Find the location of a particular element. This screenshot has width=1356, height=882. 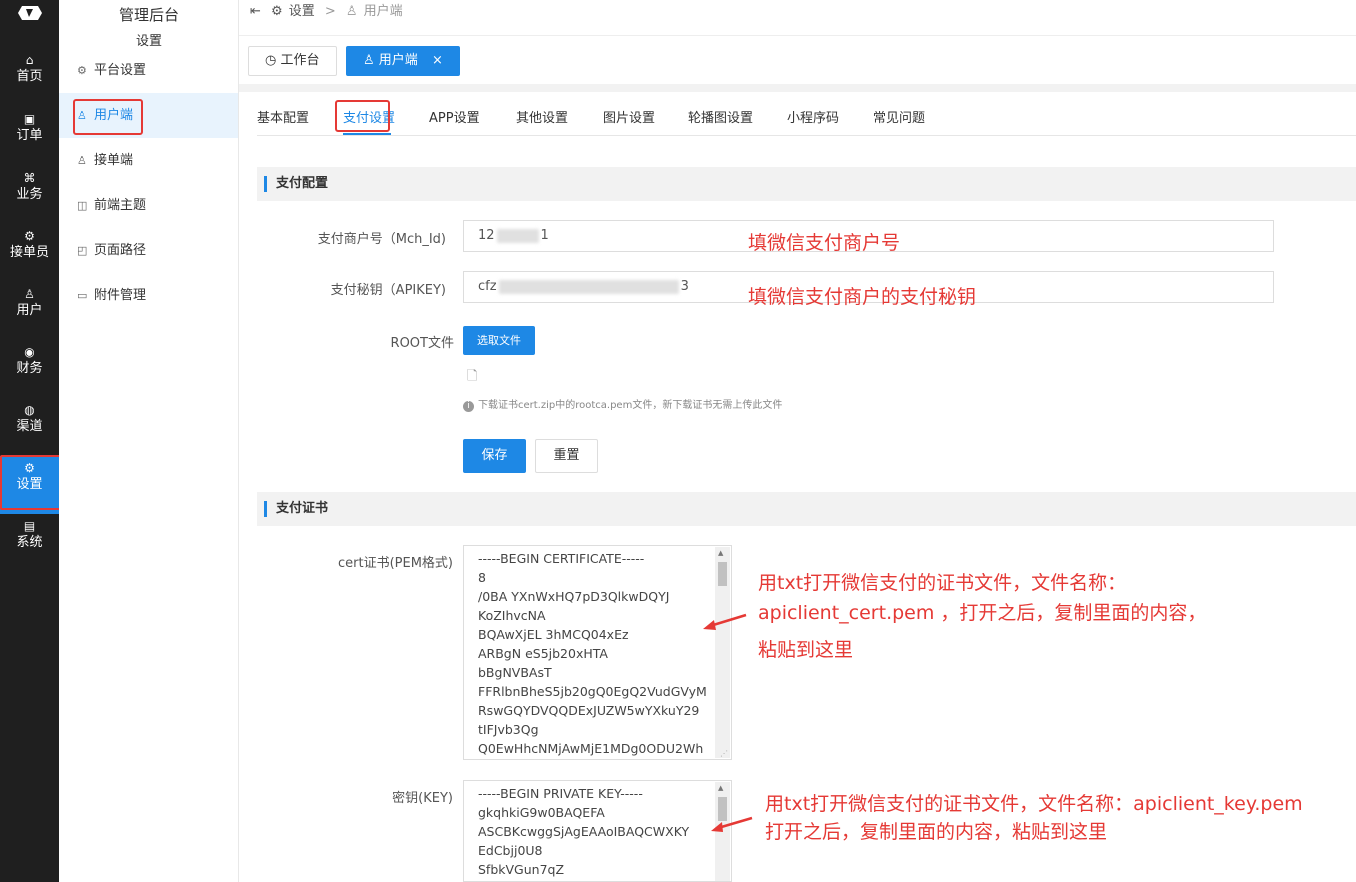

breadcrumb-root: 设置 is located at coordinates (302, 11).